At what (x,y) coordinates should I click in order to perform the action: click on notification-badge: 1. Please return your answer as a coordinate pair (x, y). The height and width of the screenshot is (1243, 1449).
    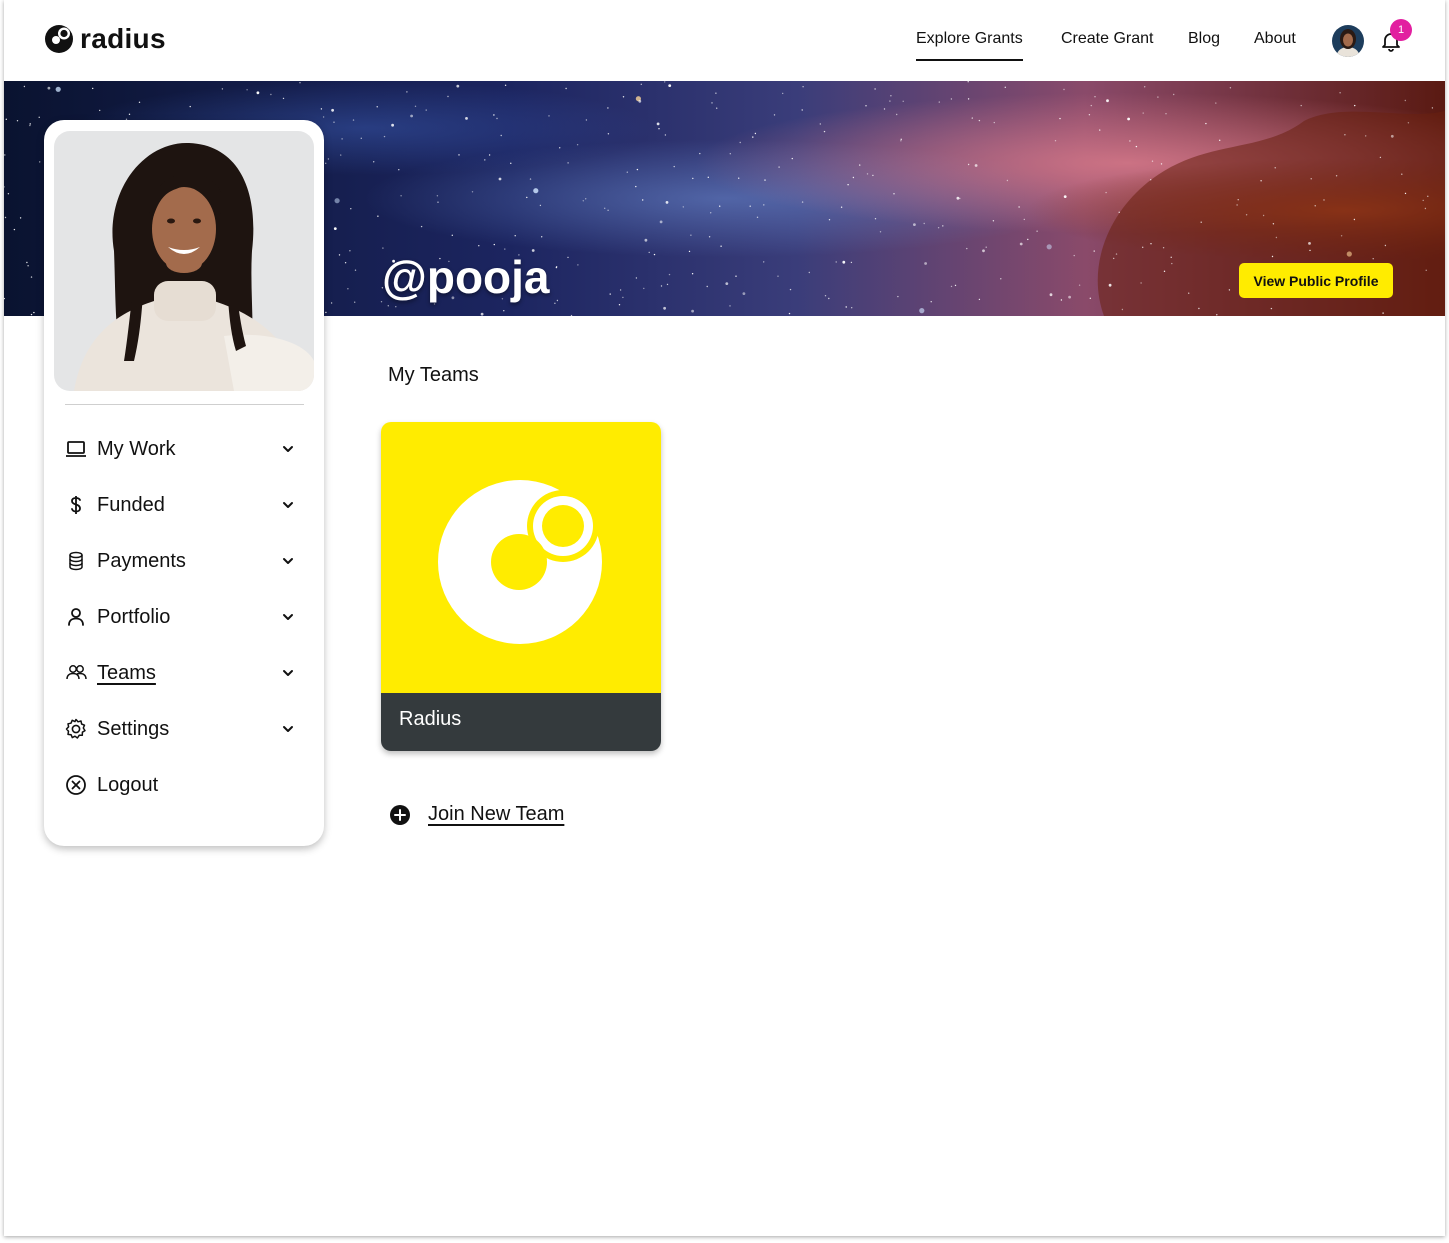
    Looking at the image, I should click on (1401, 30).